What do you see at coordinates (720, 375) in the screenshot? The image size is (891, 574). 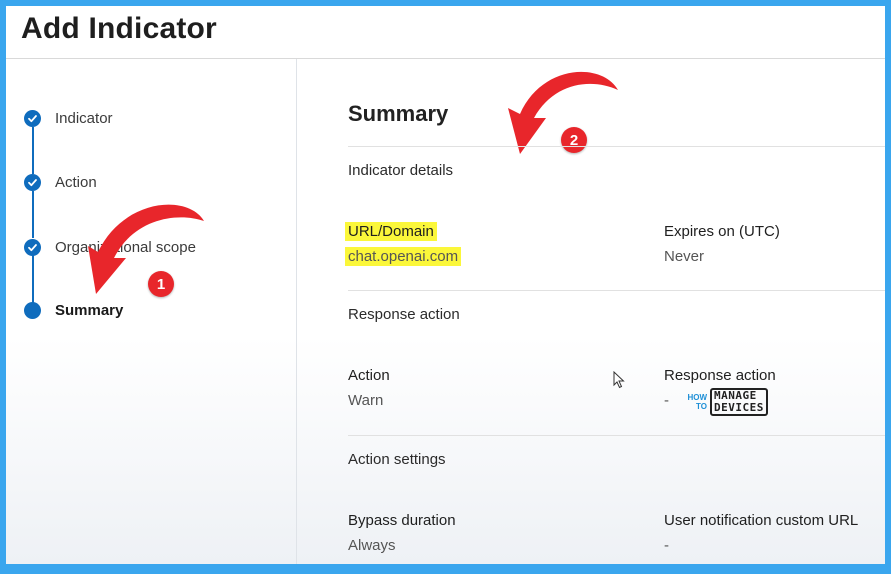 I see `response-action-label: Response action` at bounding box center [720, 375].